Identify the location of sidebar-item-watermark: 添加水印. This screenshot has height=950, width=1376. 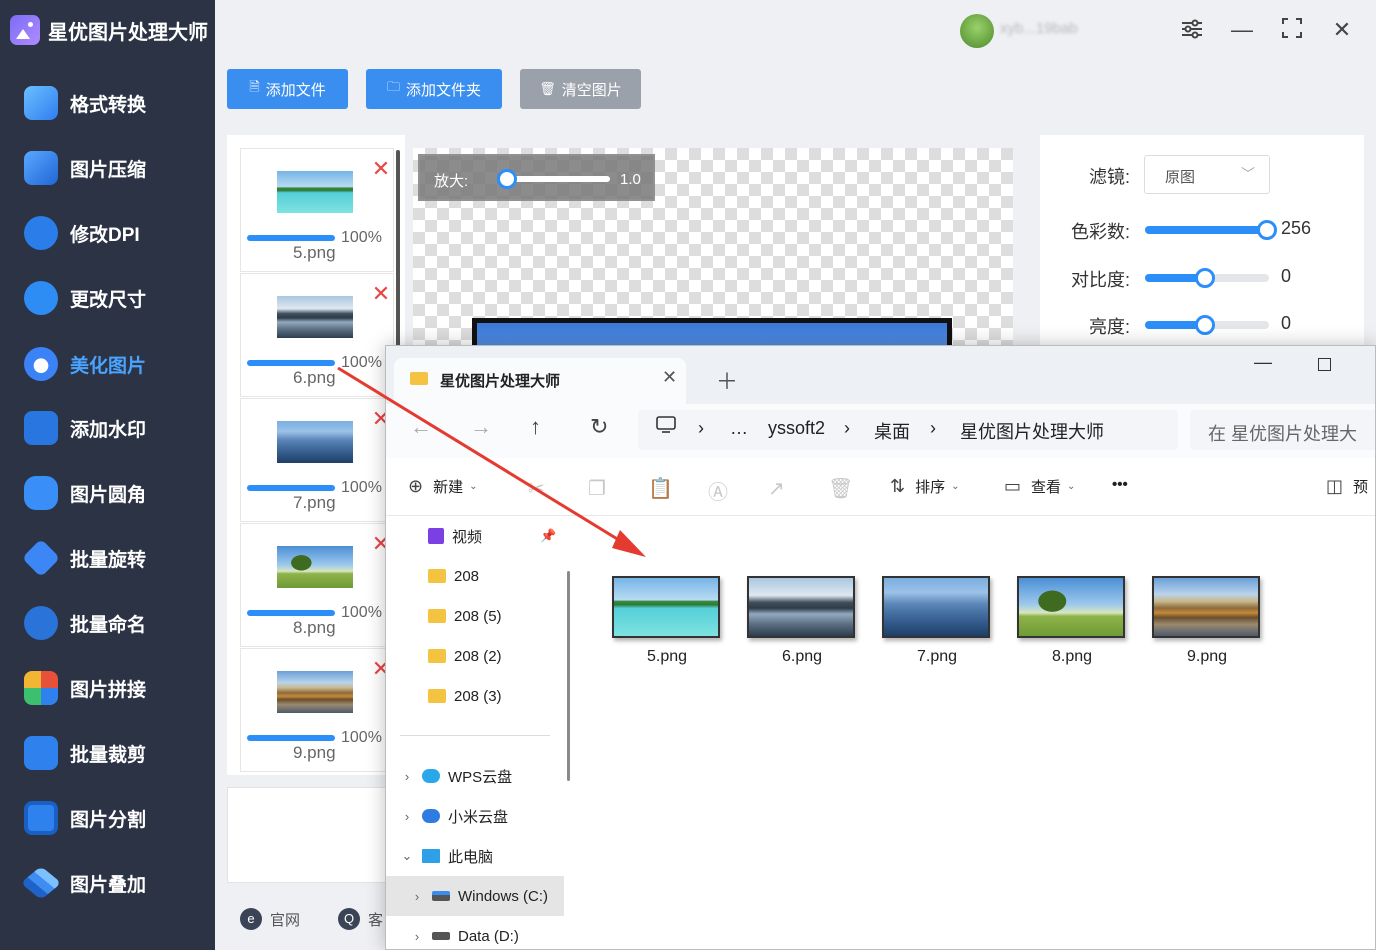
(114, 428).